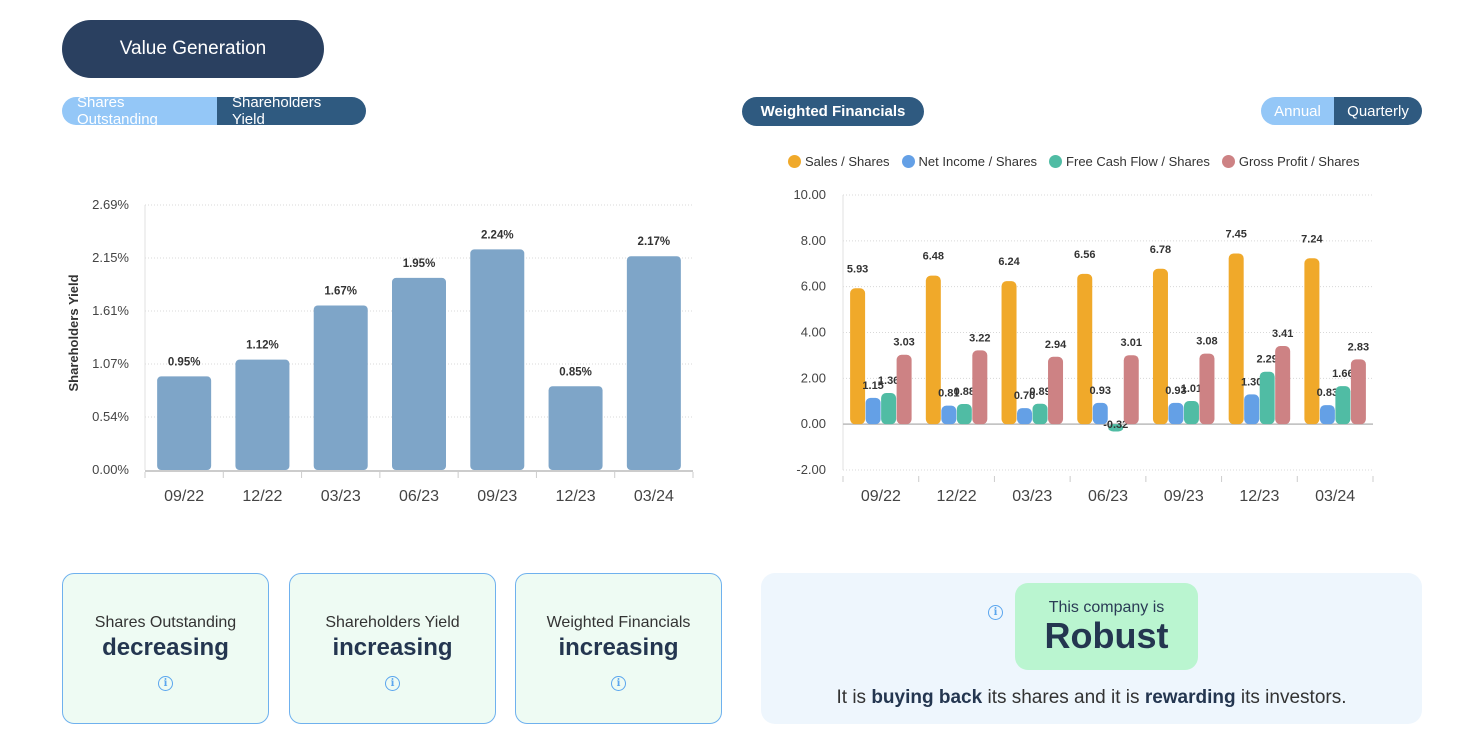 The image size is (1459, 743). Describe the element at coordinates (110, 257) in the screenshot. I see `y-tick-label: 2.15%` at that location.